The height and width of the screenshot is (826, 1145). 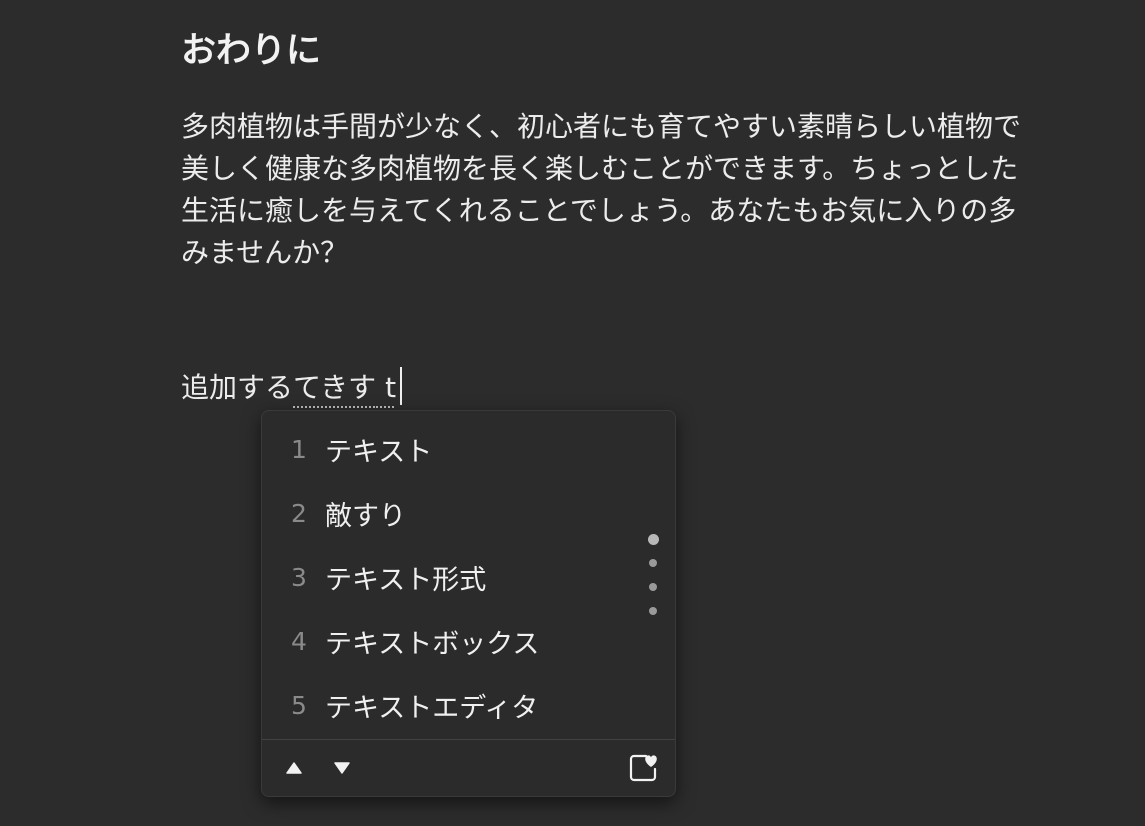 What do you see at coordinates (345, 387) in the screenshot?
I see `ime-composition-text: てきす t` at bounding box center [345, 387].